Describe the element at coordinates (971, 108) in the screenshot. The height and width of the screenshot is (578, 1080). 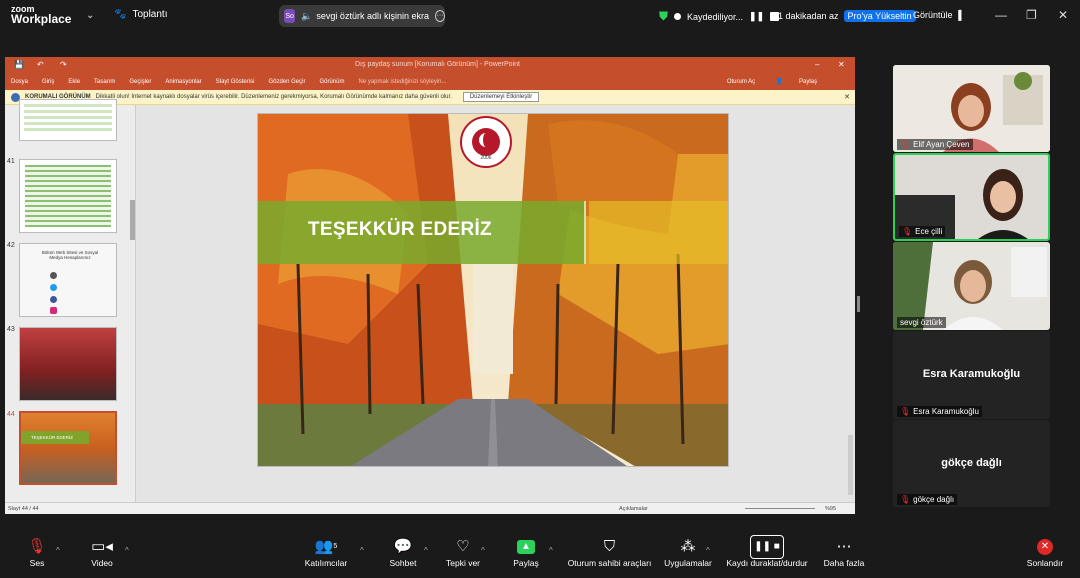
I see `participant-tile: 🎙︎ Elif Ayan Çeven` at that location.